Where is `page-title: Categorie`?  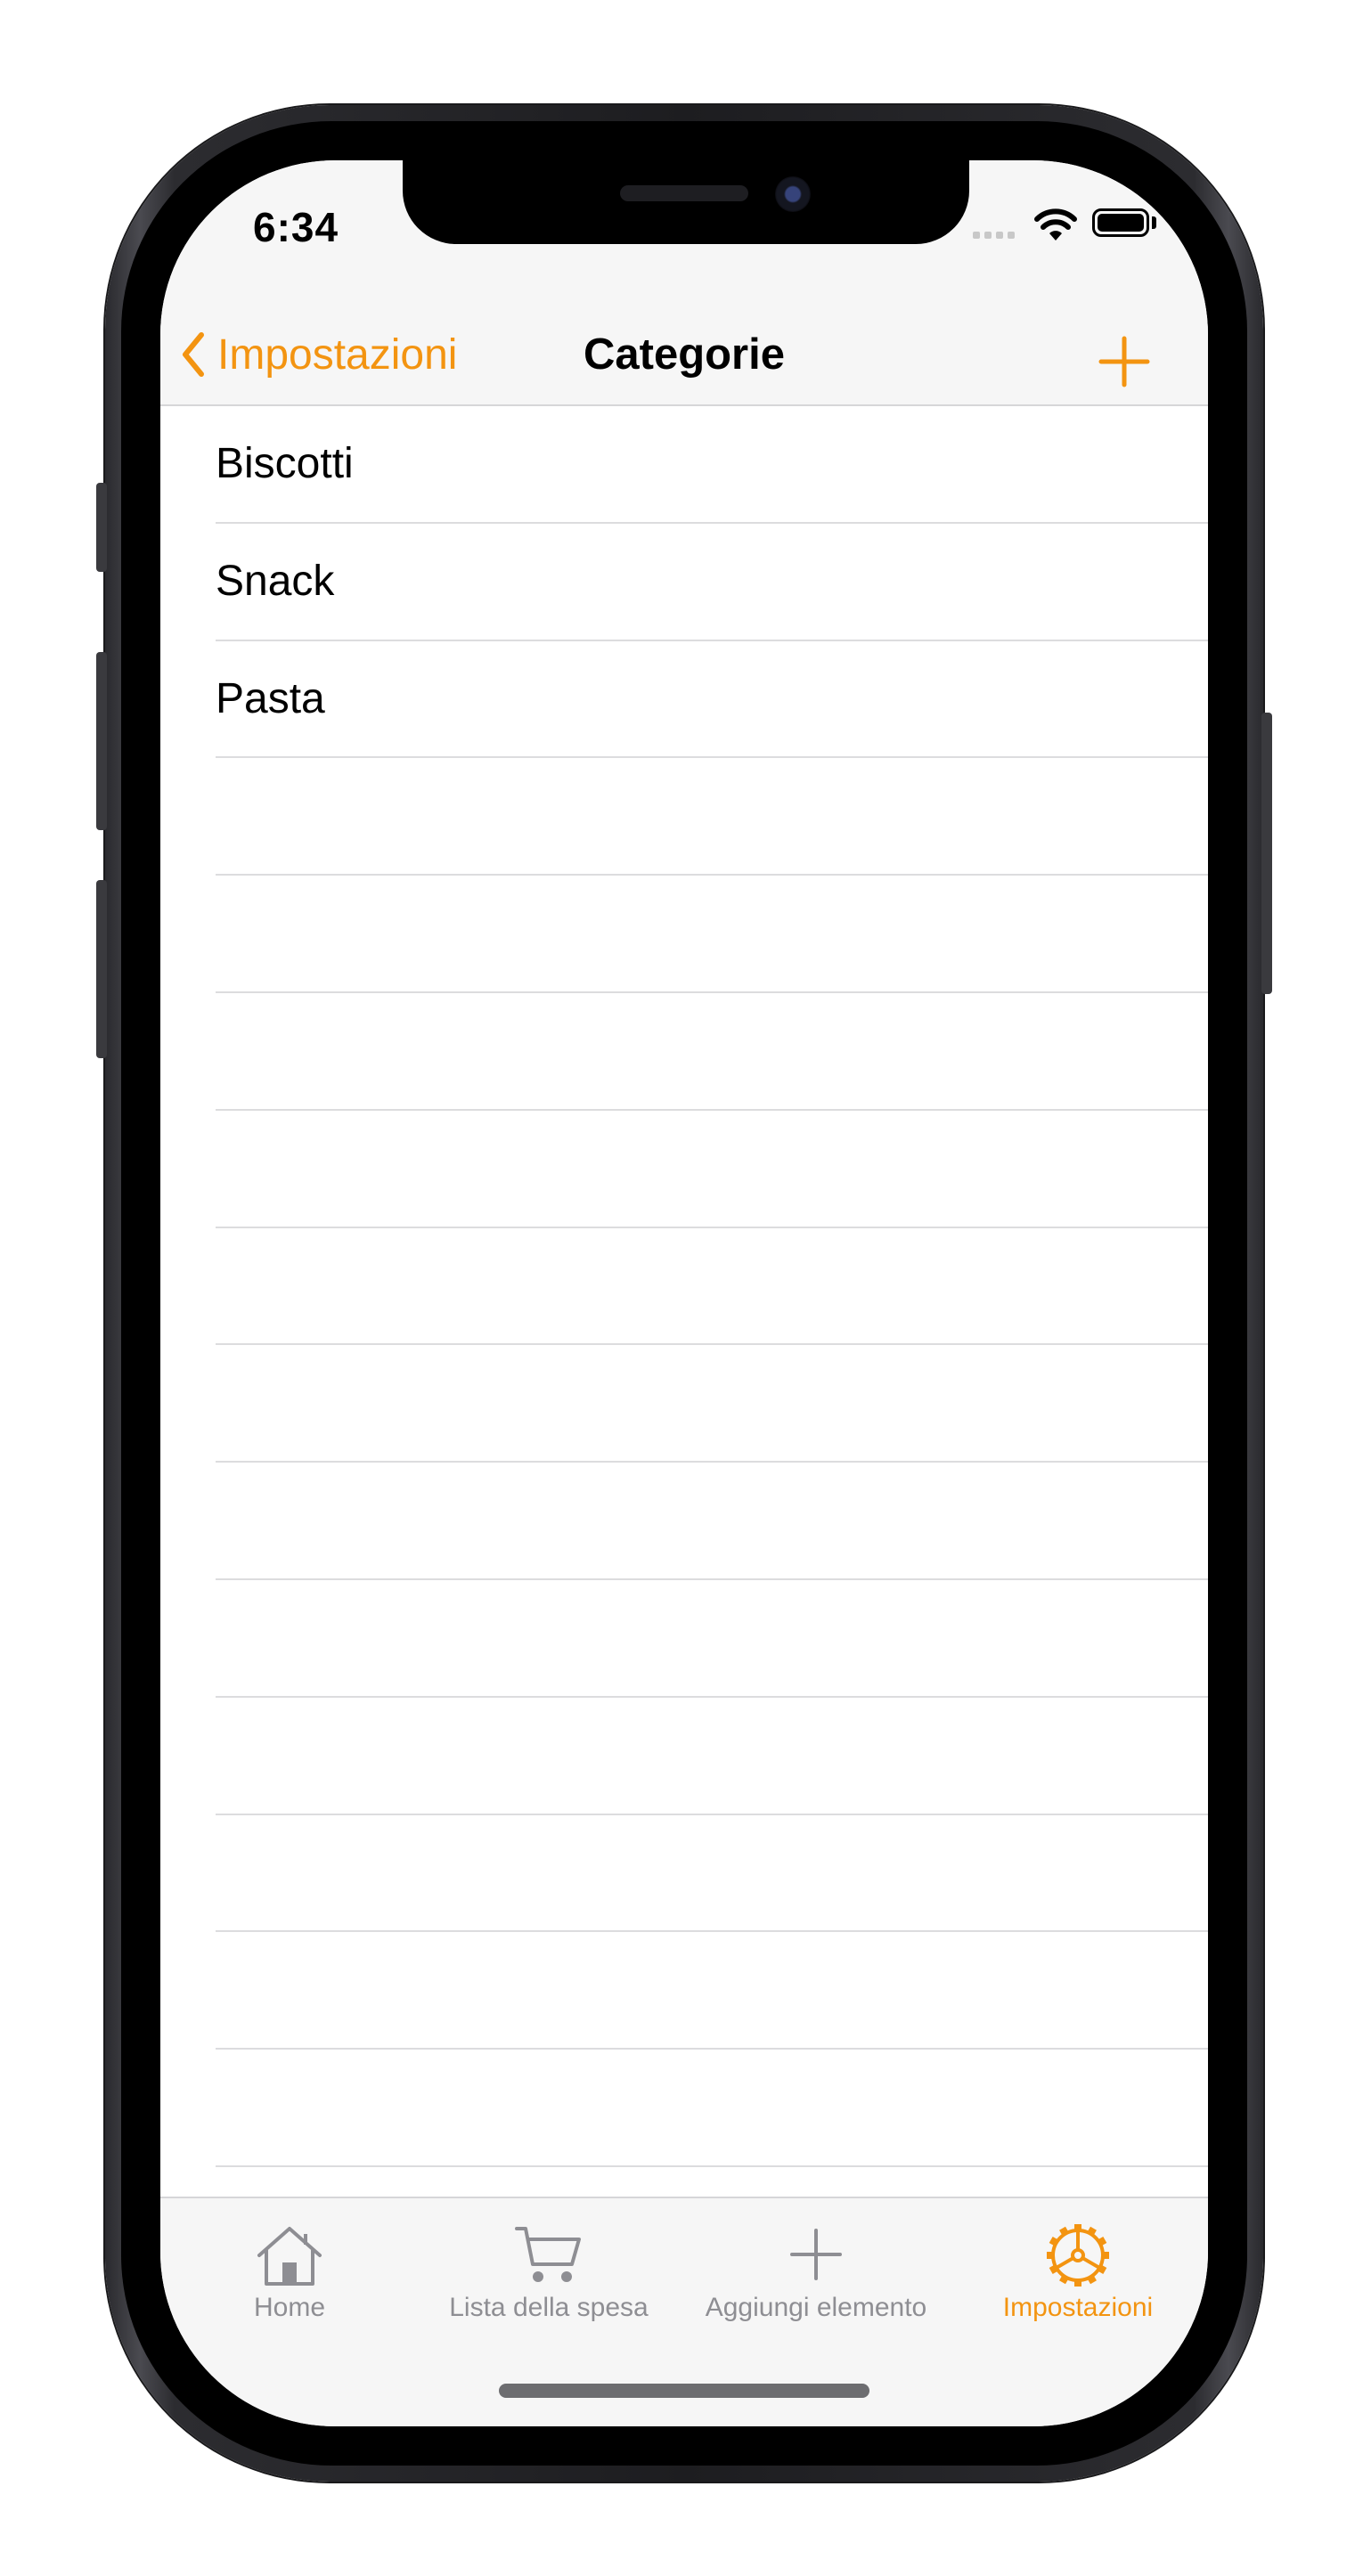 page-title: Categorie is located at coordinates (684, 354).